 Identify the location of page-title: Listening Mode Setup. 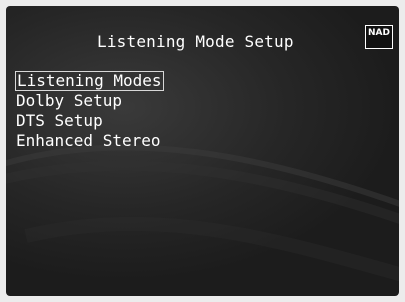
(195, 41).